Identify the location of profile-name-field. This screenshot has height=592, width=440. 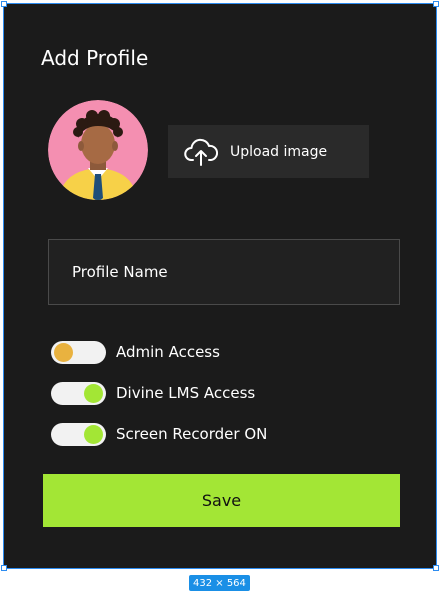
(224, 272).